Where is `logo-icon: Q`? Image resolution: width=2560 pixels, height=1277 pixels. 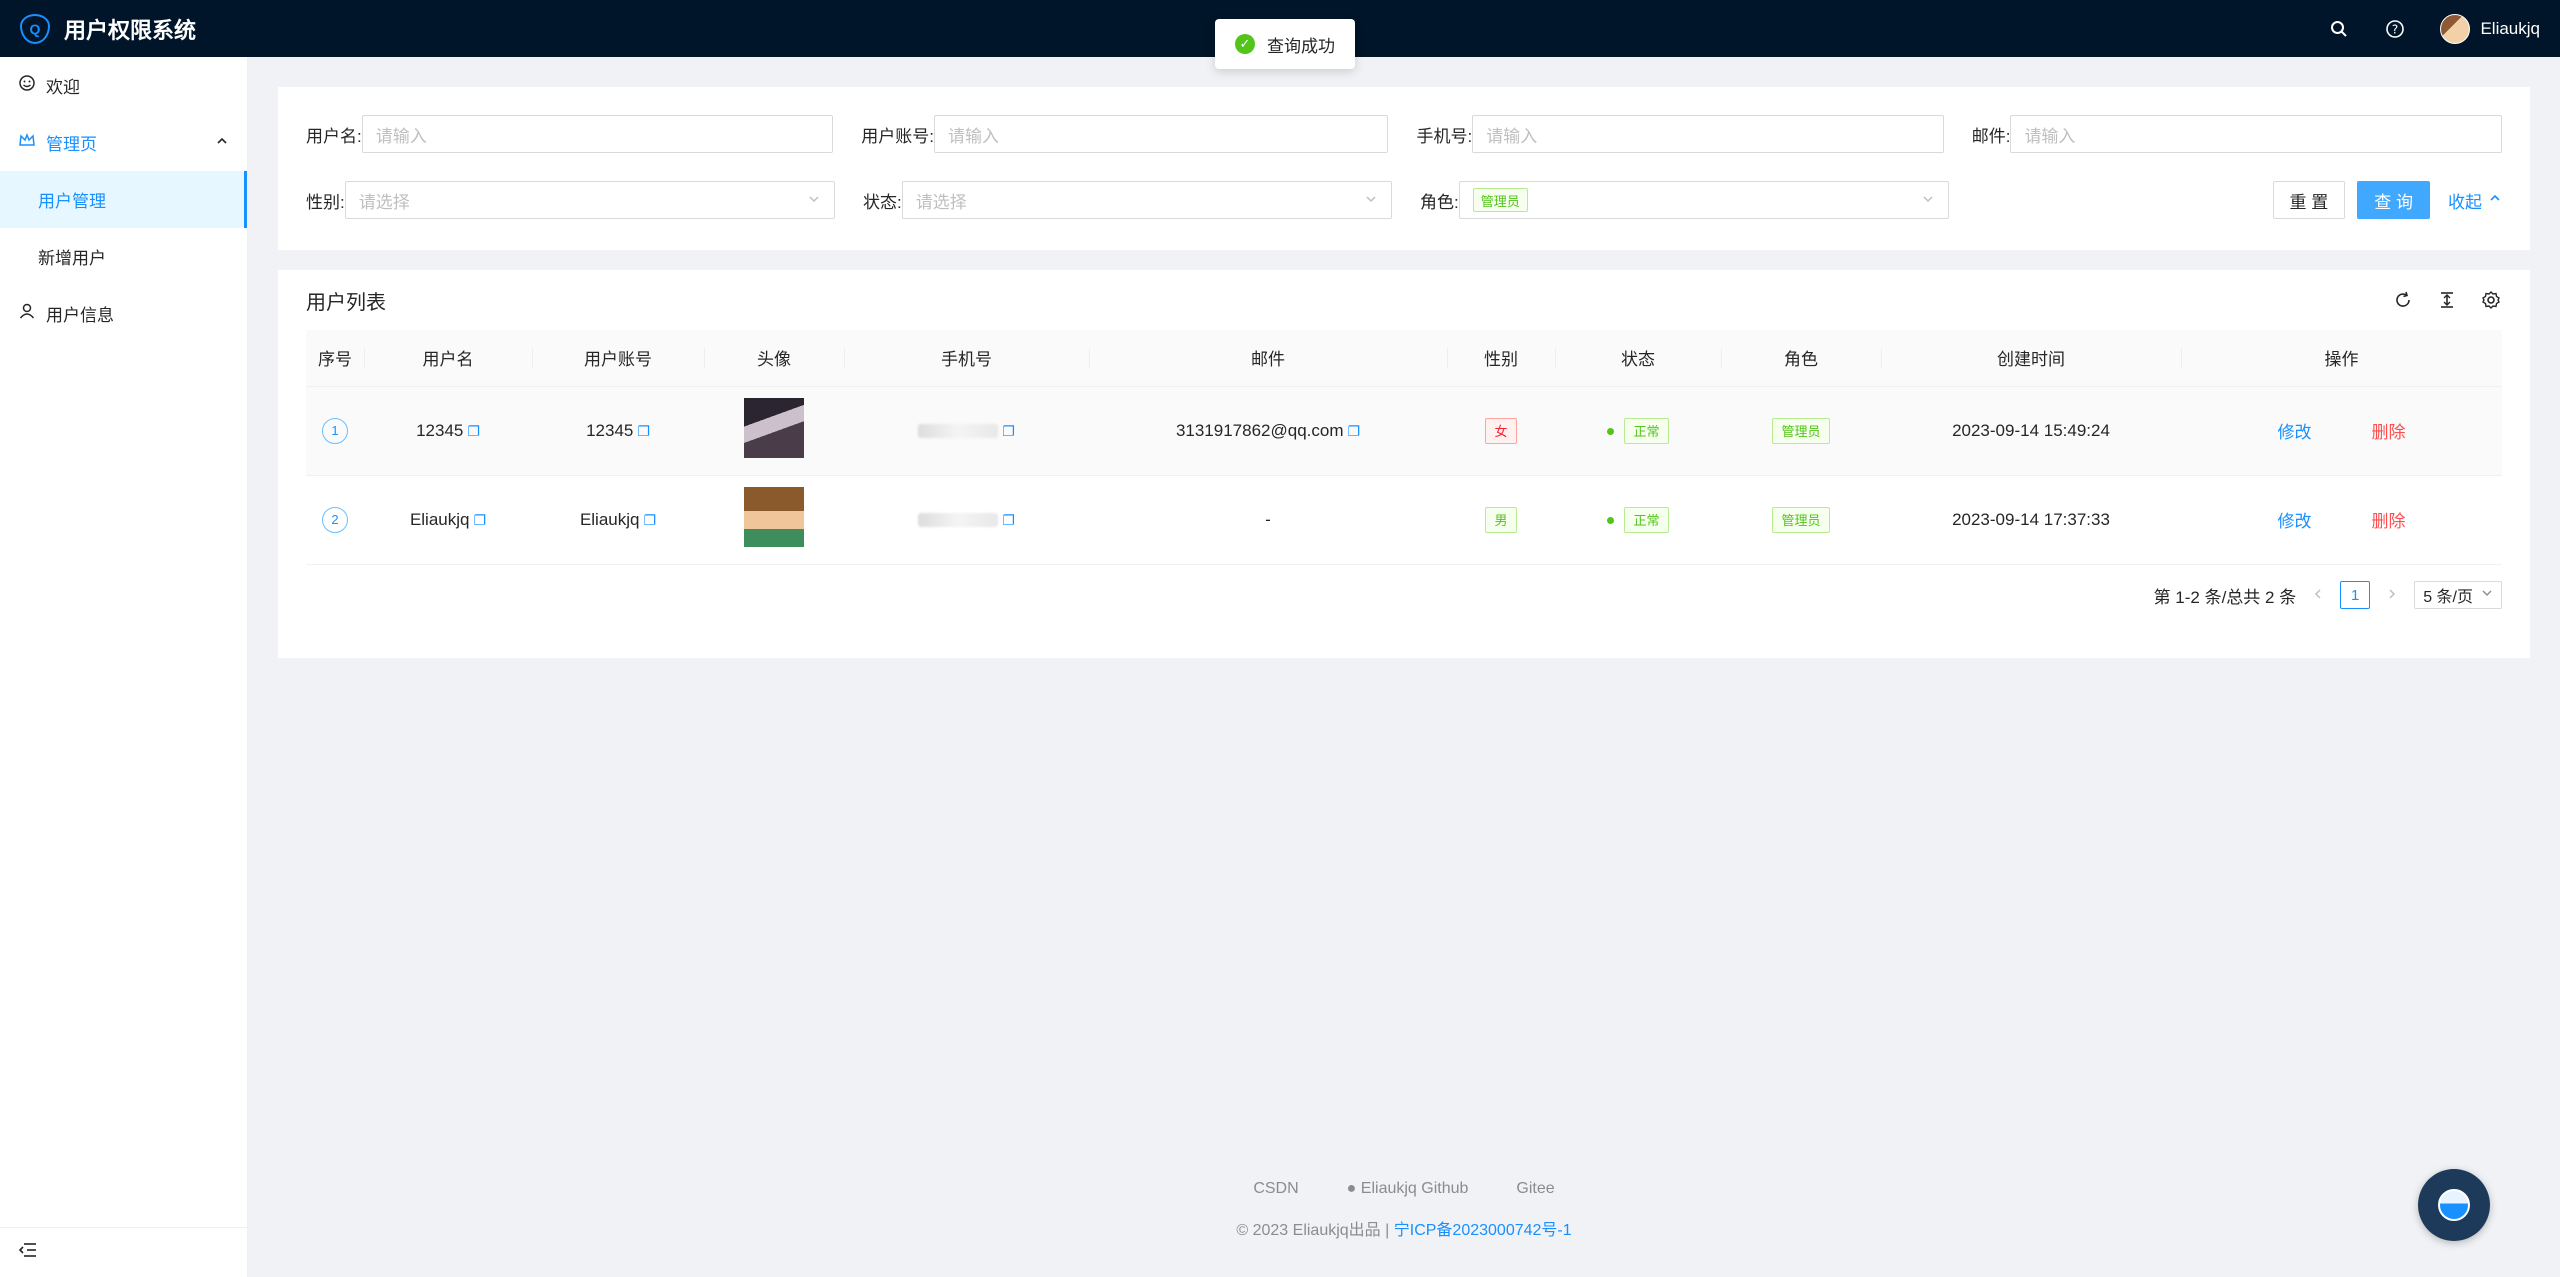 logo-icon: Q is located at coordinates (35, 28).